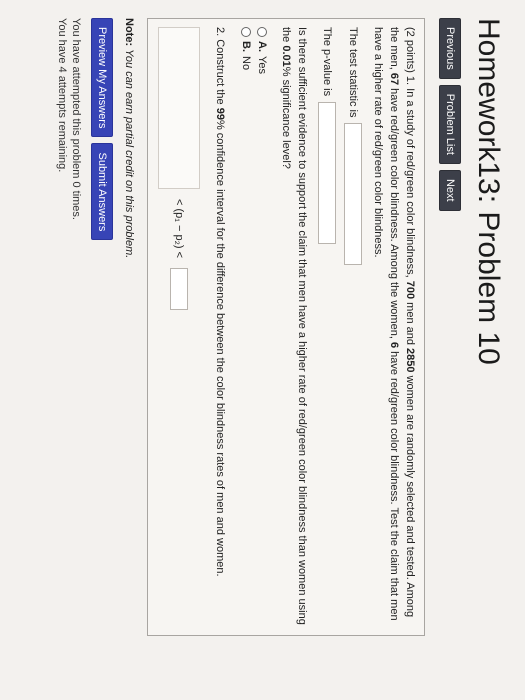  I want to click on choice-b: B. No, so click(246, 327).